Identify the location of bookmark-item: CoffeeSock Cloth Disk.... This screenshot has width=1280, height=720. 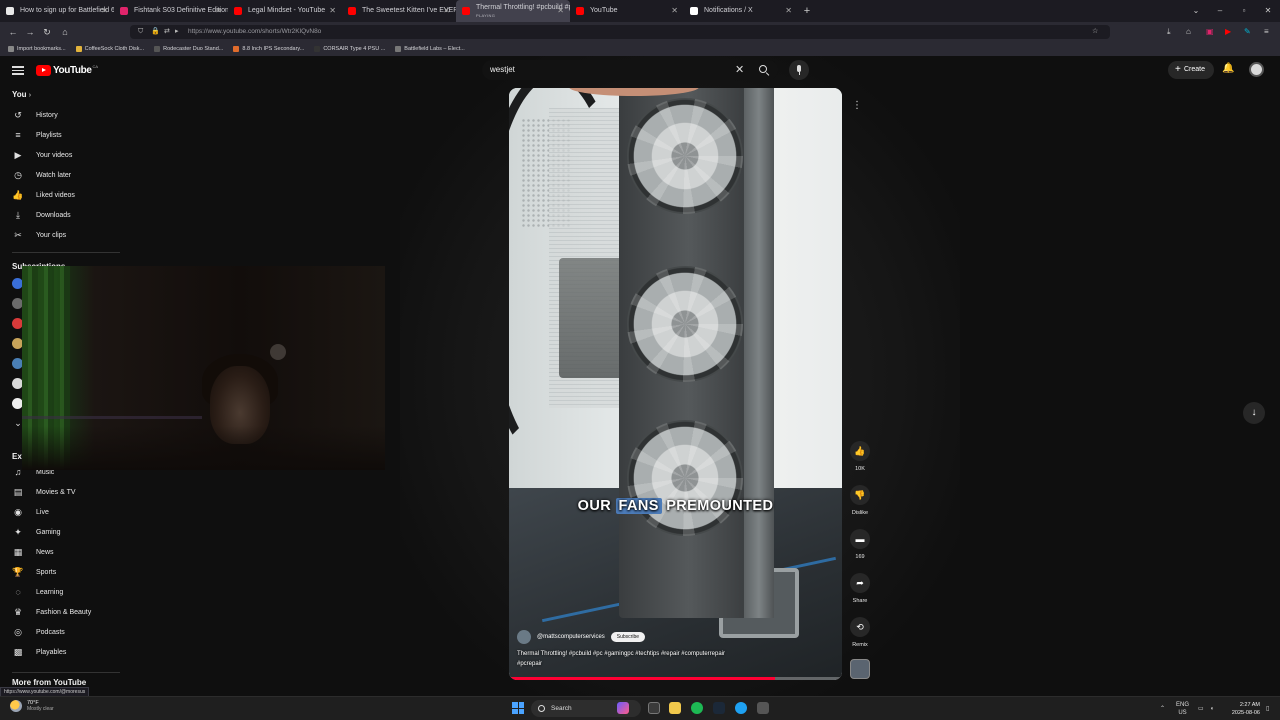
(109, 49).